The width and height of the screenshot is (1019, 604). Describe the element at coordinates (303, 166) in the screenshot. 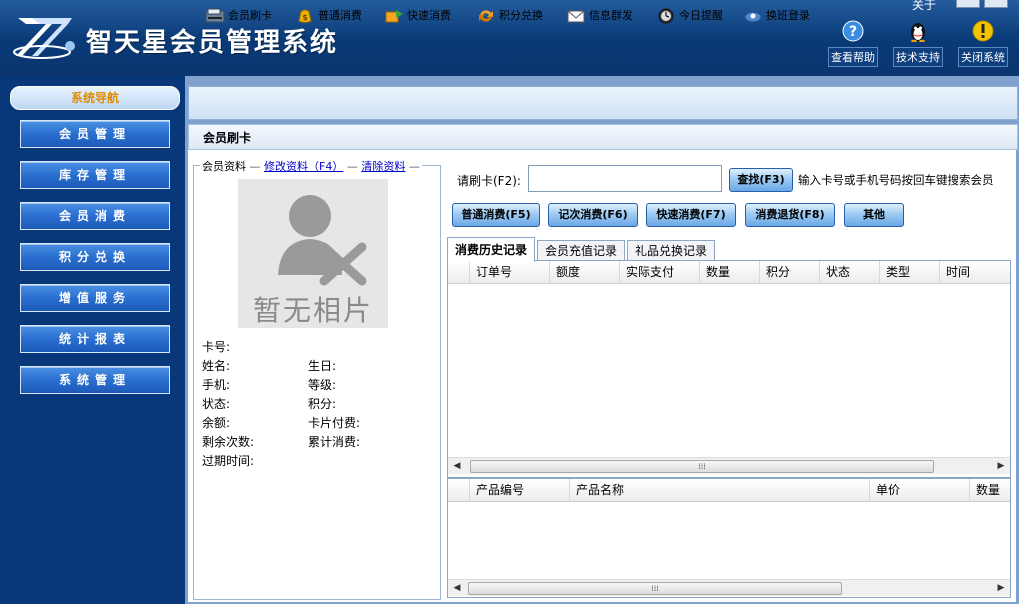

I see `edit-profile-link: 修改资料（F4）` at that location.